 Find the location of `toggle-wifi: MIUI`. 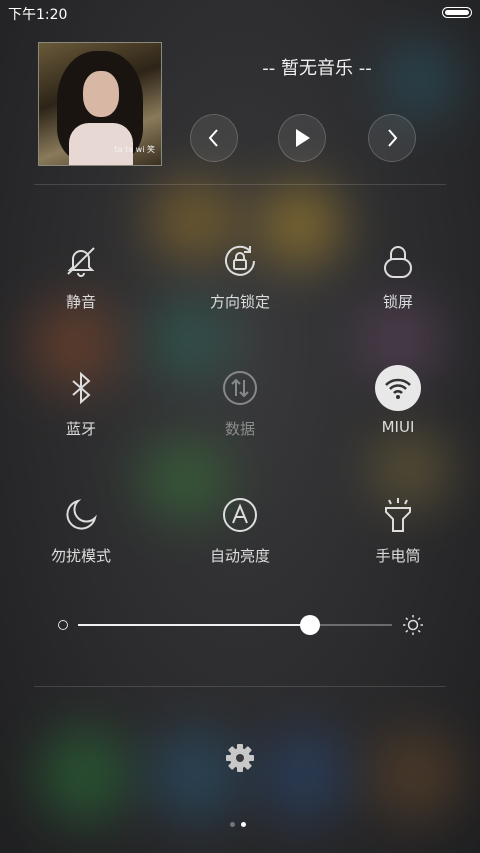

toggle-wifi: MIUI is located at coordinates (398, 405).